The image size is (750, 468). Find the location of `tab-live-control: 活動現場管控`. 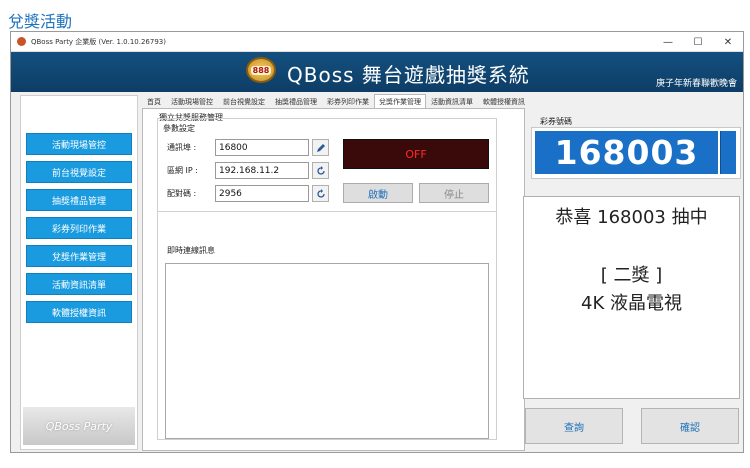

tab-live-control: 活動現場管控 is located at coordinates (192, 101).